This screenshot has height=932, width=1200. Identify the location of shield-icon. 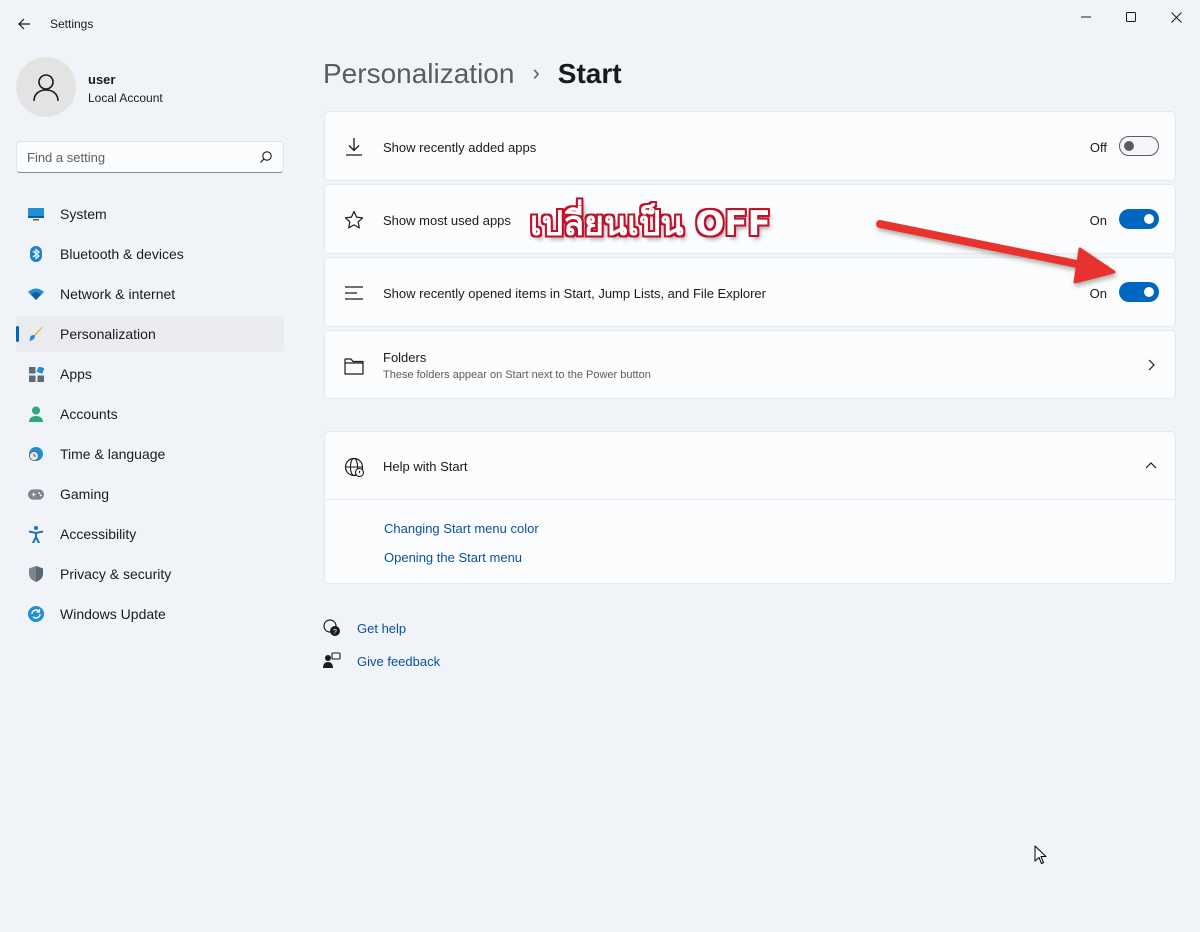
(36, 574).